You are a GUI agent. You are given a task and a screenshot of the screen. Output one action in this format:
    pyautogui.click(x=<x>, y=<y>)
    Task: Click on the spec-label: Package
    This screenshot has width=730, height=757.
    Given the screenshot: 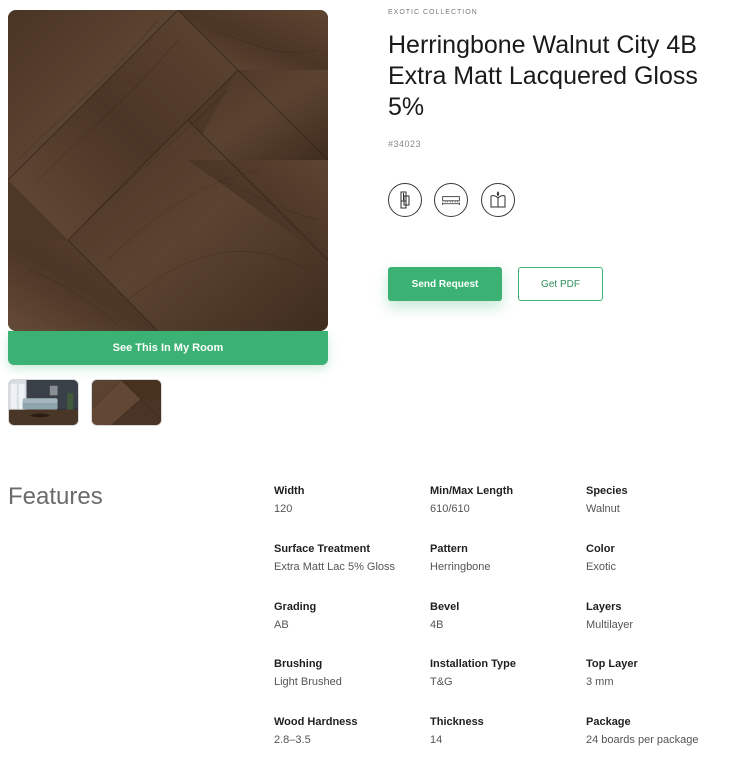 What is the action you would take?
    pyautogui.click(x=608, y=722)
    